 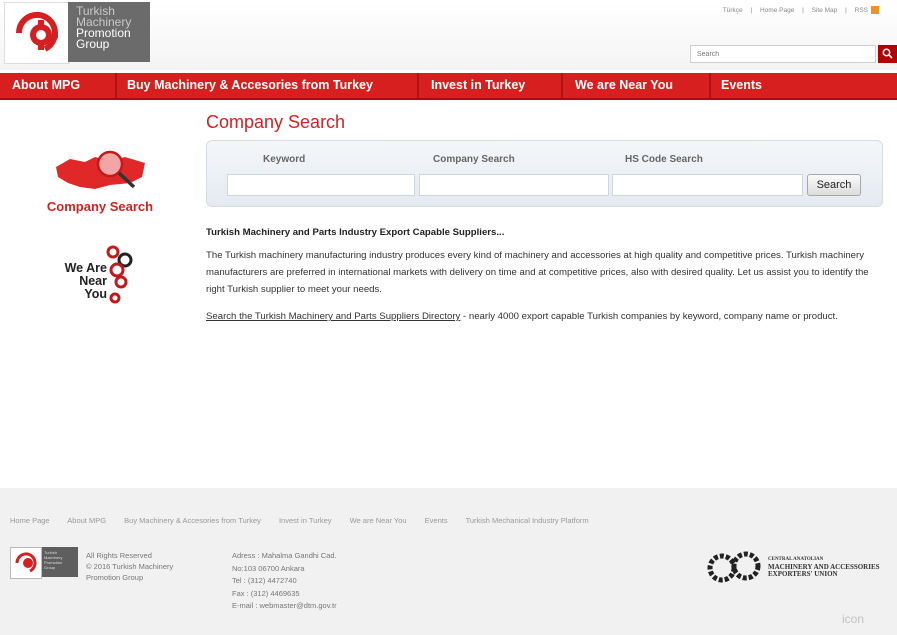 I want to click on footer-logo-line: Group, so click(x=50, y=567).